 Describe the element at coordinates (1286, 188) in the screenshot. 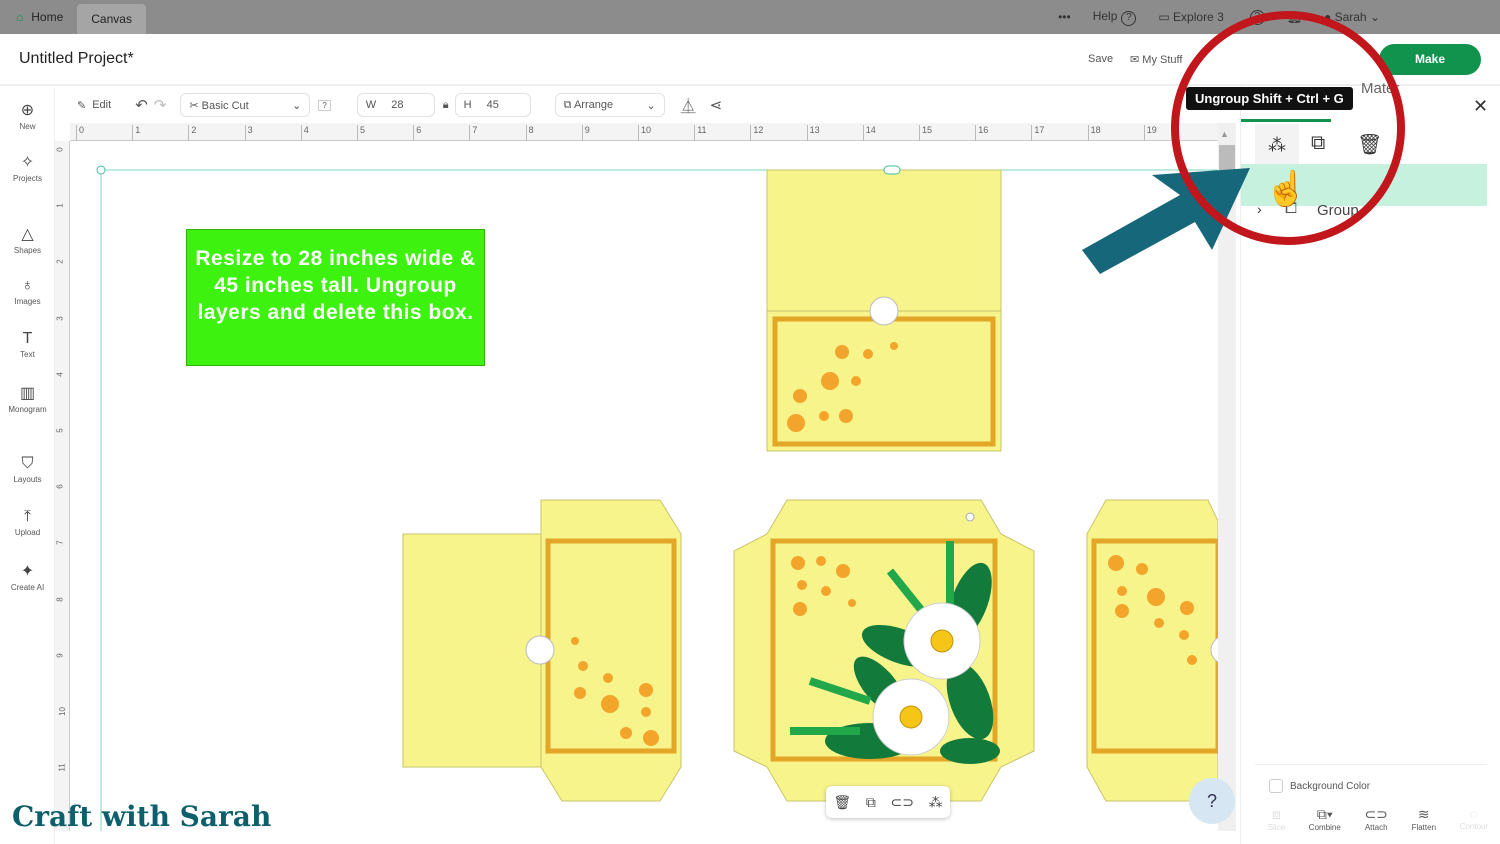

I see `hand-cursor-icon: ☝` at that location.